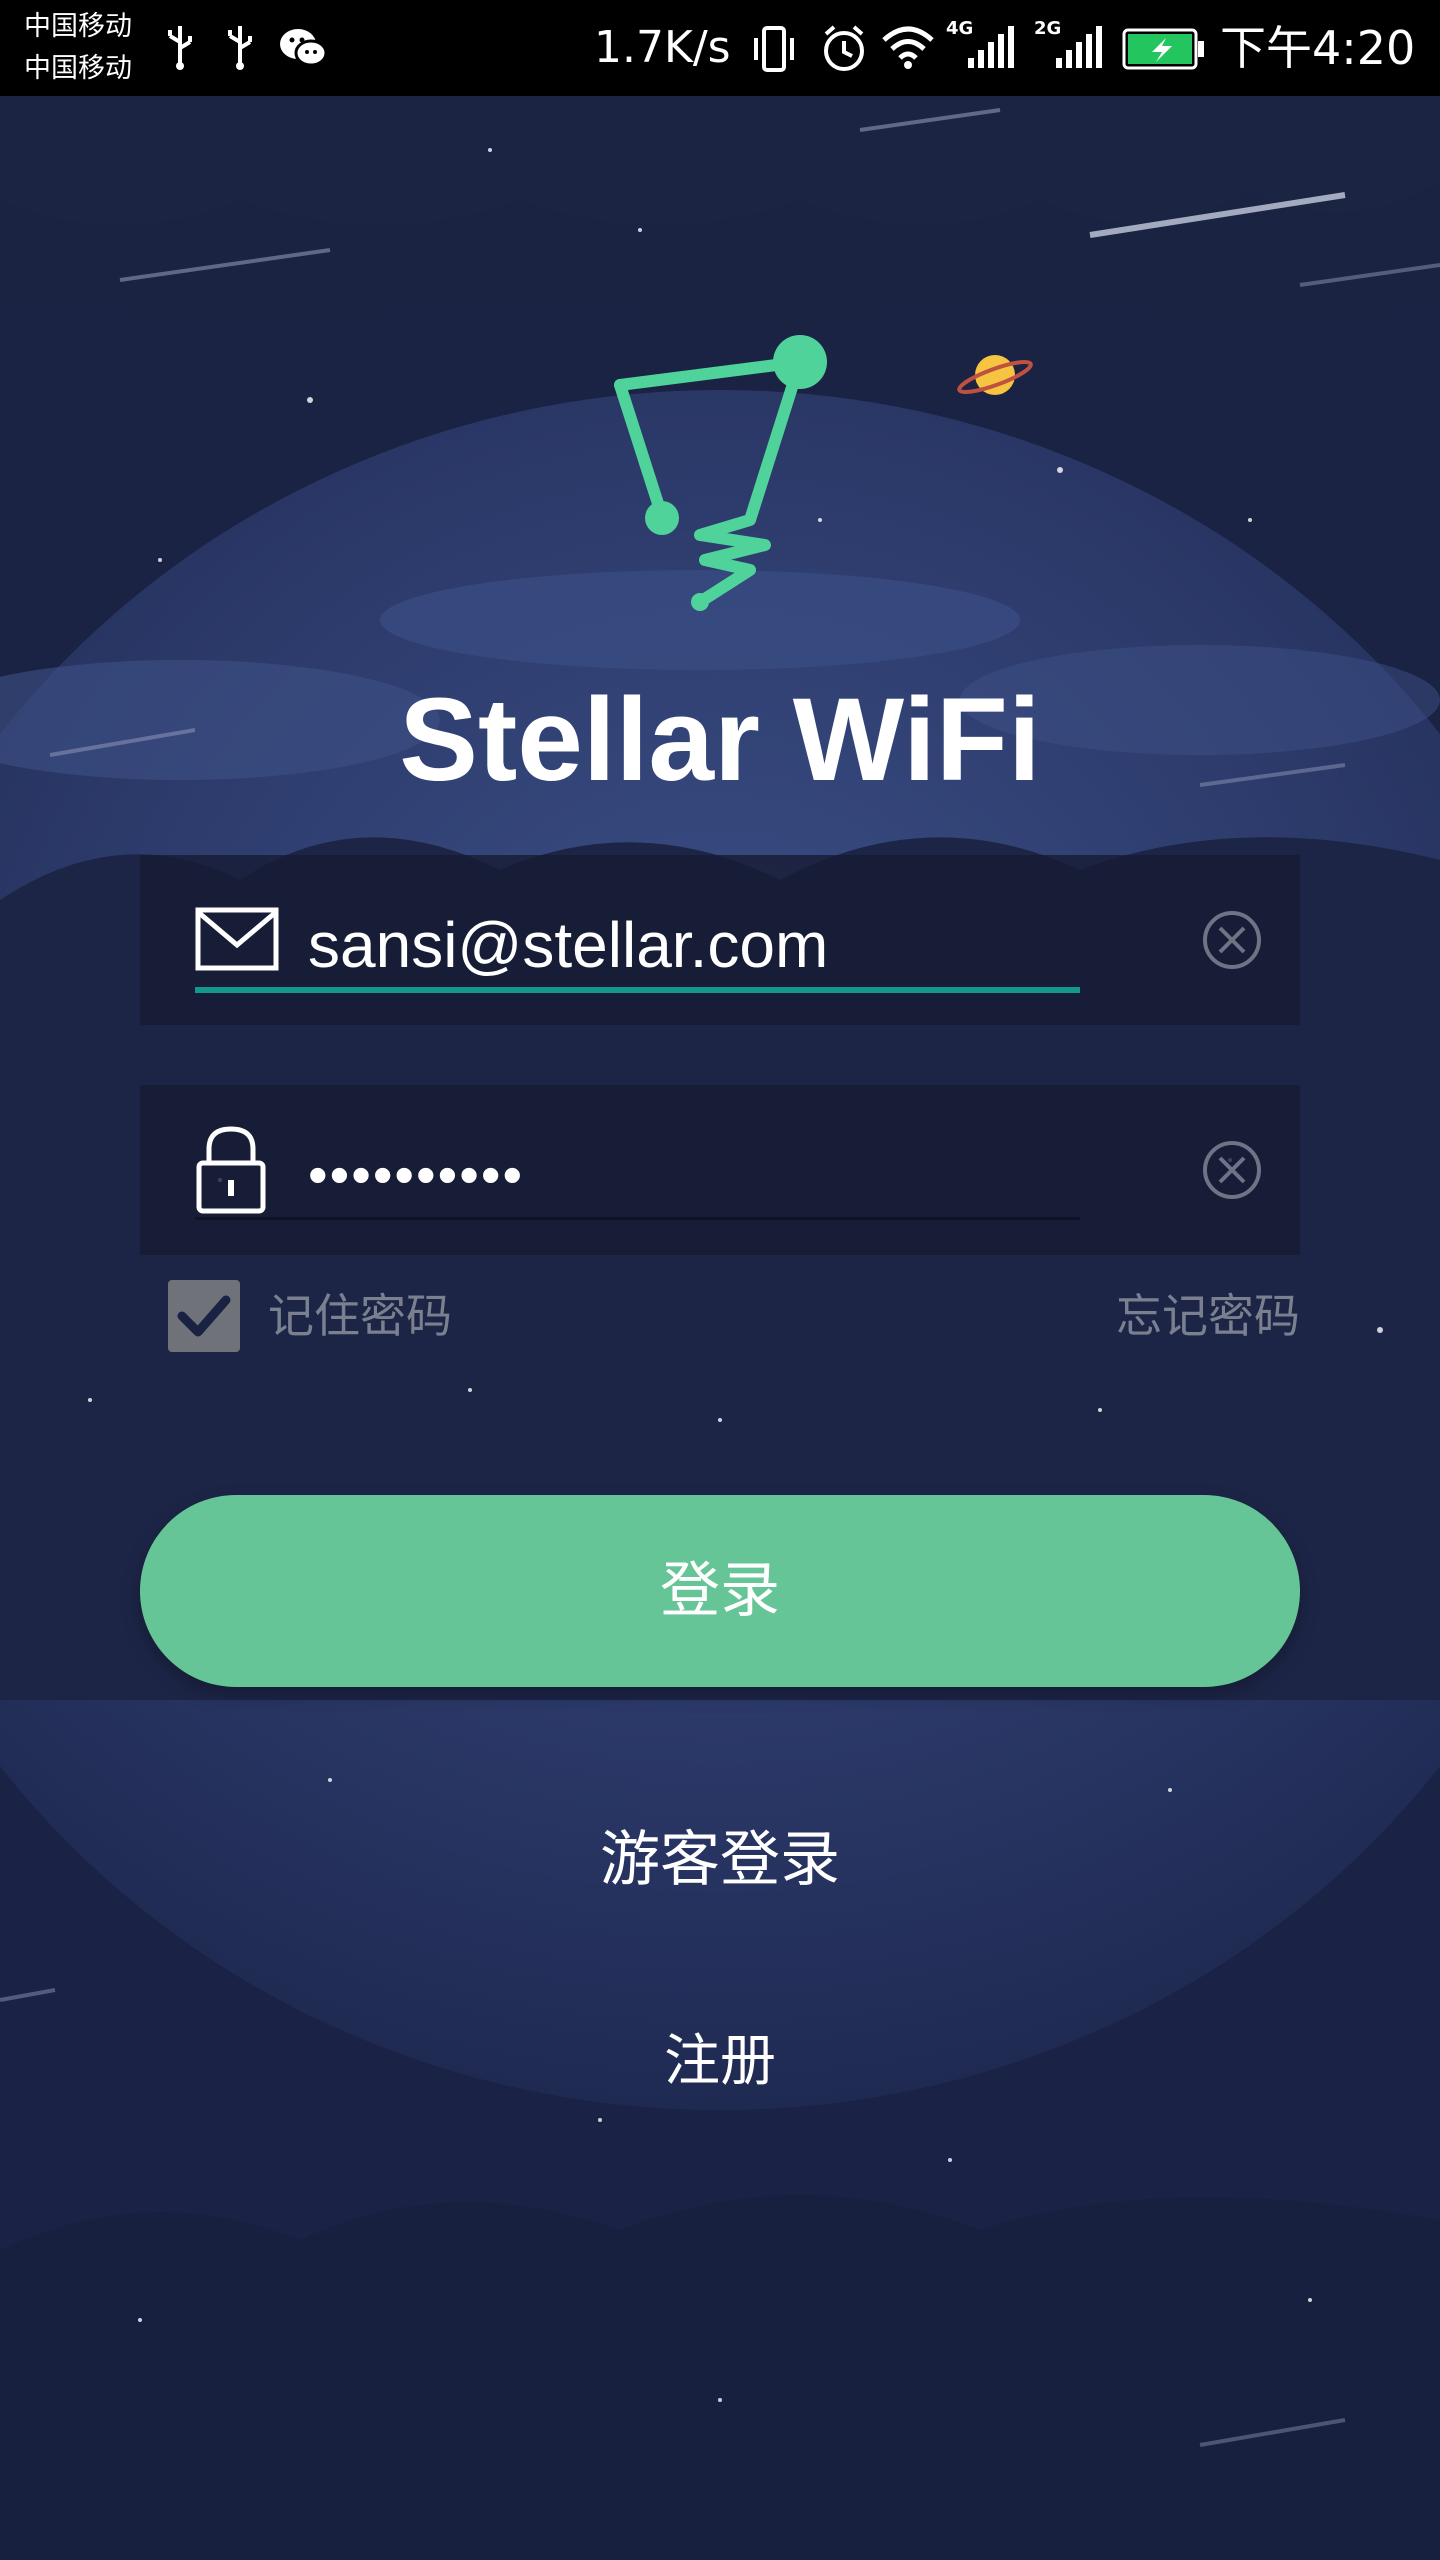 This screenshot has width=1440, height=2560. I want to click on wechat-icon, so click(304, 48).